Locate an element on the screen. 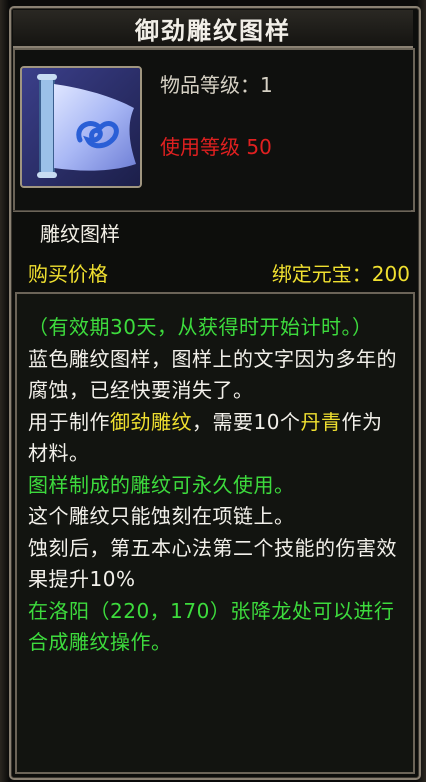 This screenshot has height=782, width=426. effect-text: 蚀刻后，第五本心法第二个技能的伤害效果提升10% is located at coordinates (212, 563).